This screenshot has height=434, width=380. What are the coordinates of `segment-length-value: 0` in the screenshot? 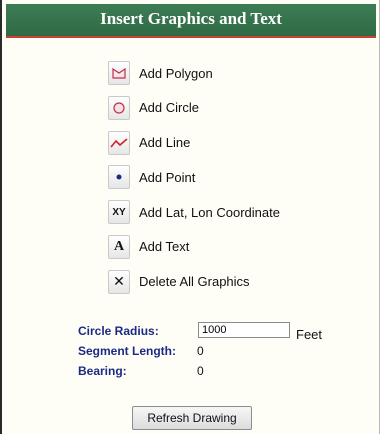 It's located at (200, 351).